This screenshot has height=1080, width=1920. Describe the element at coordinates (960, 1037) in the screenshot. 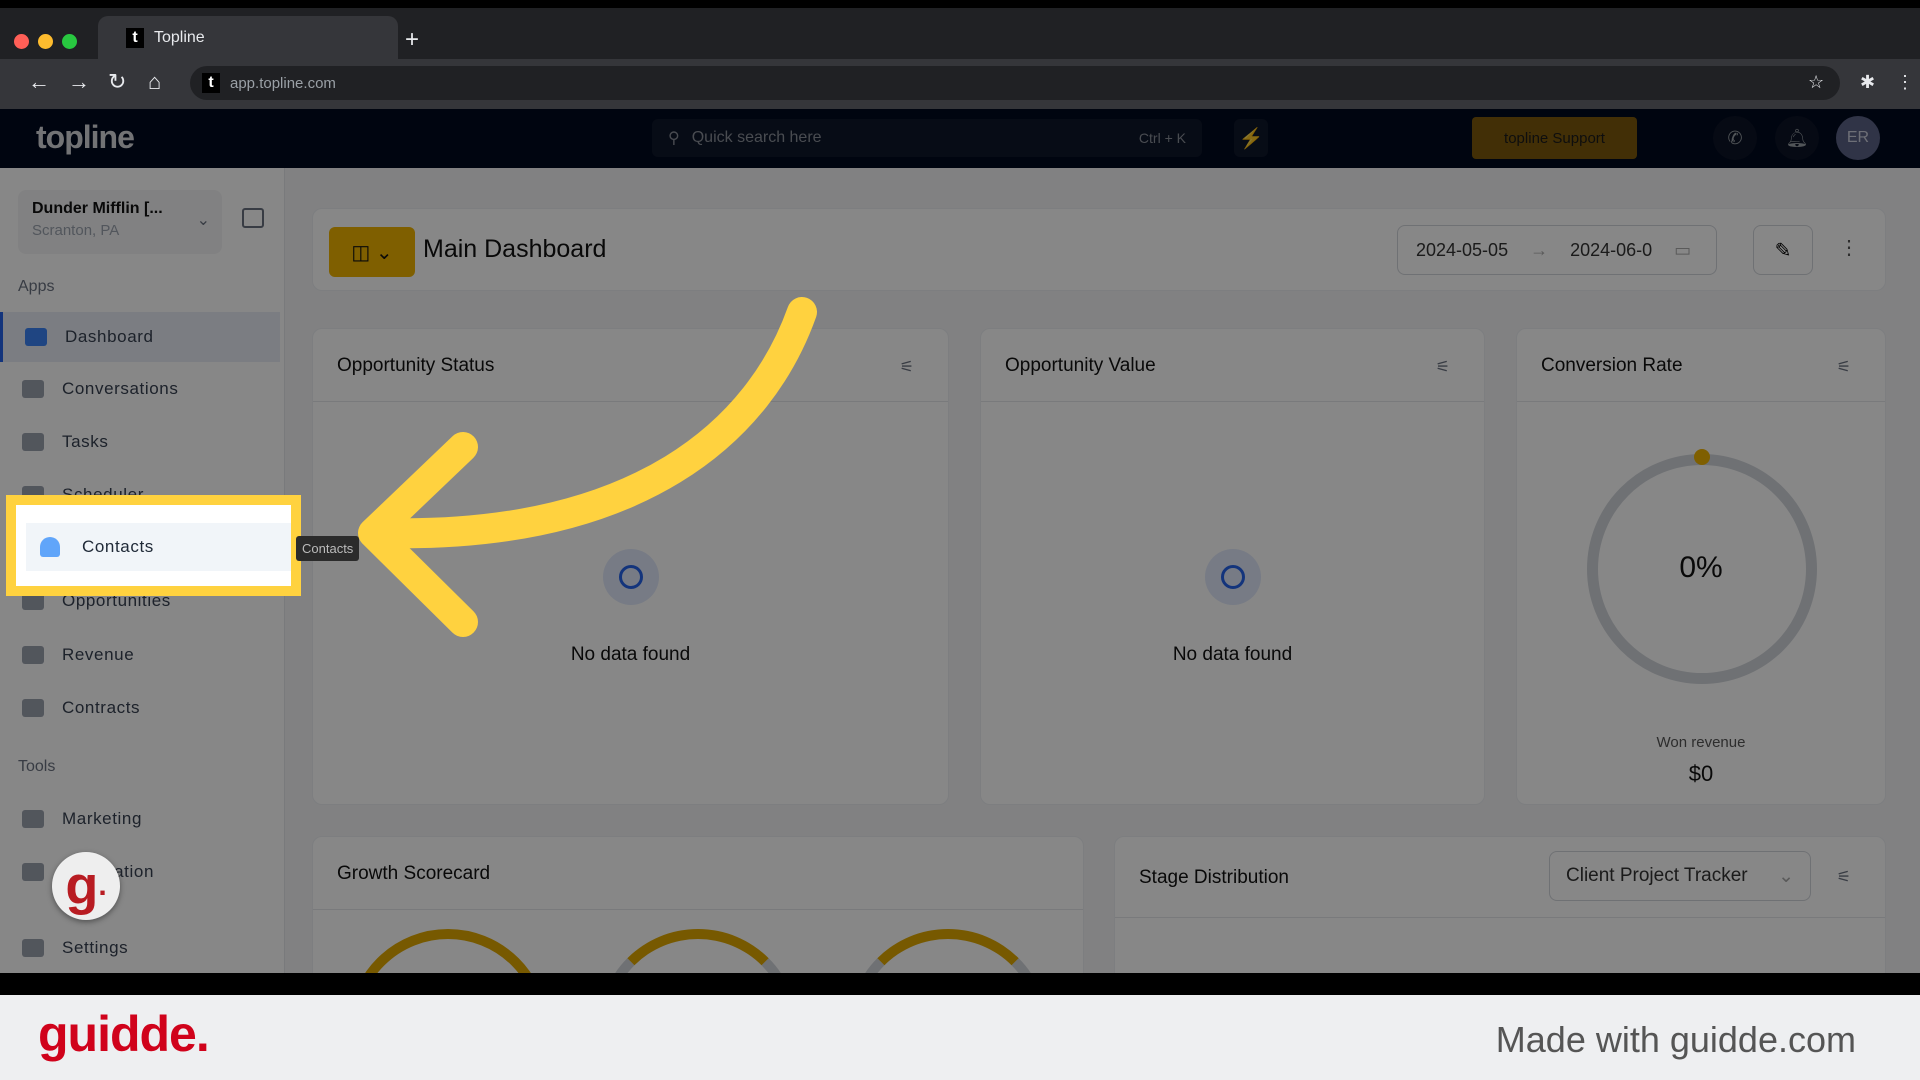

I see `guidde-footer: guidde. Made with guidde.com` at that location.